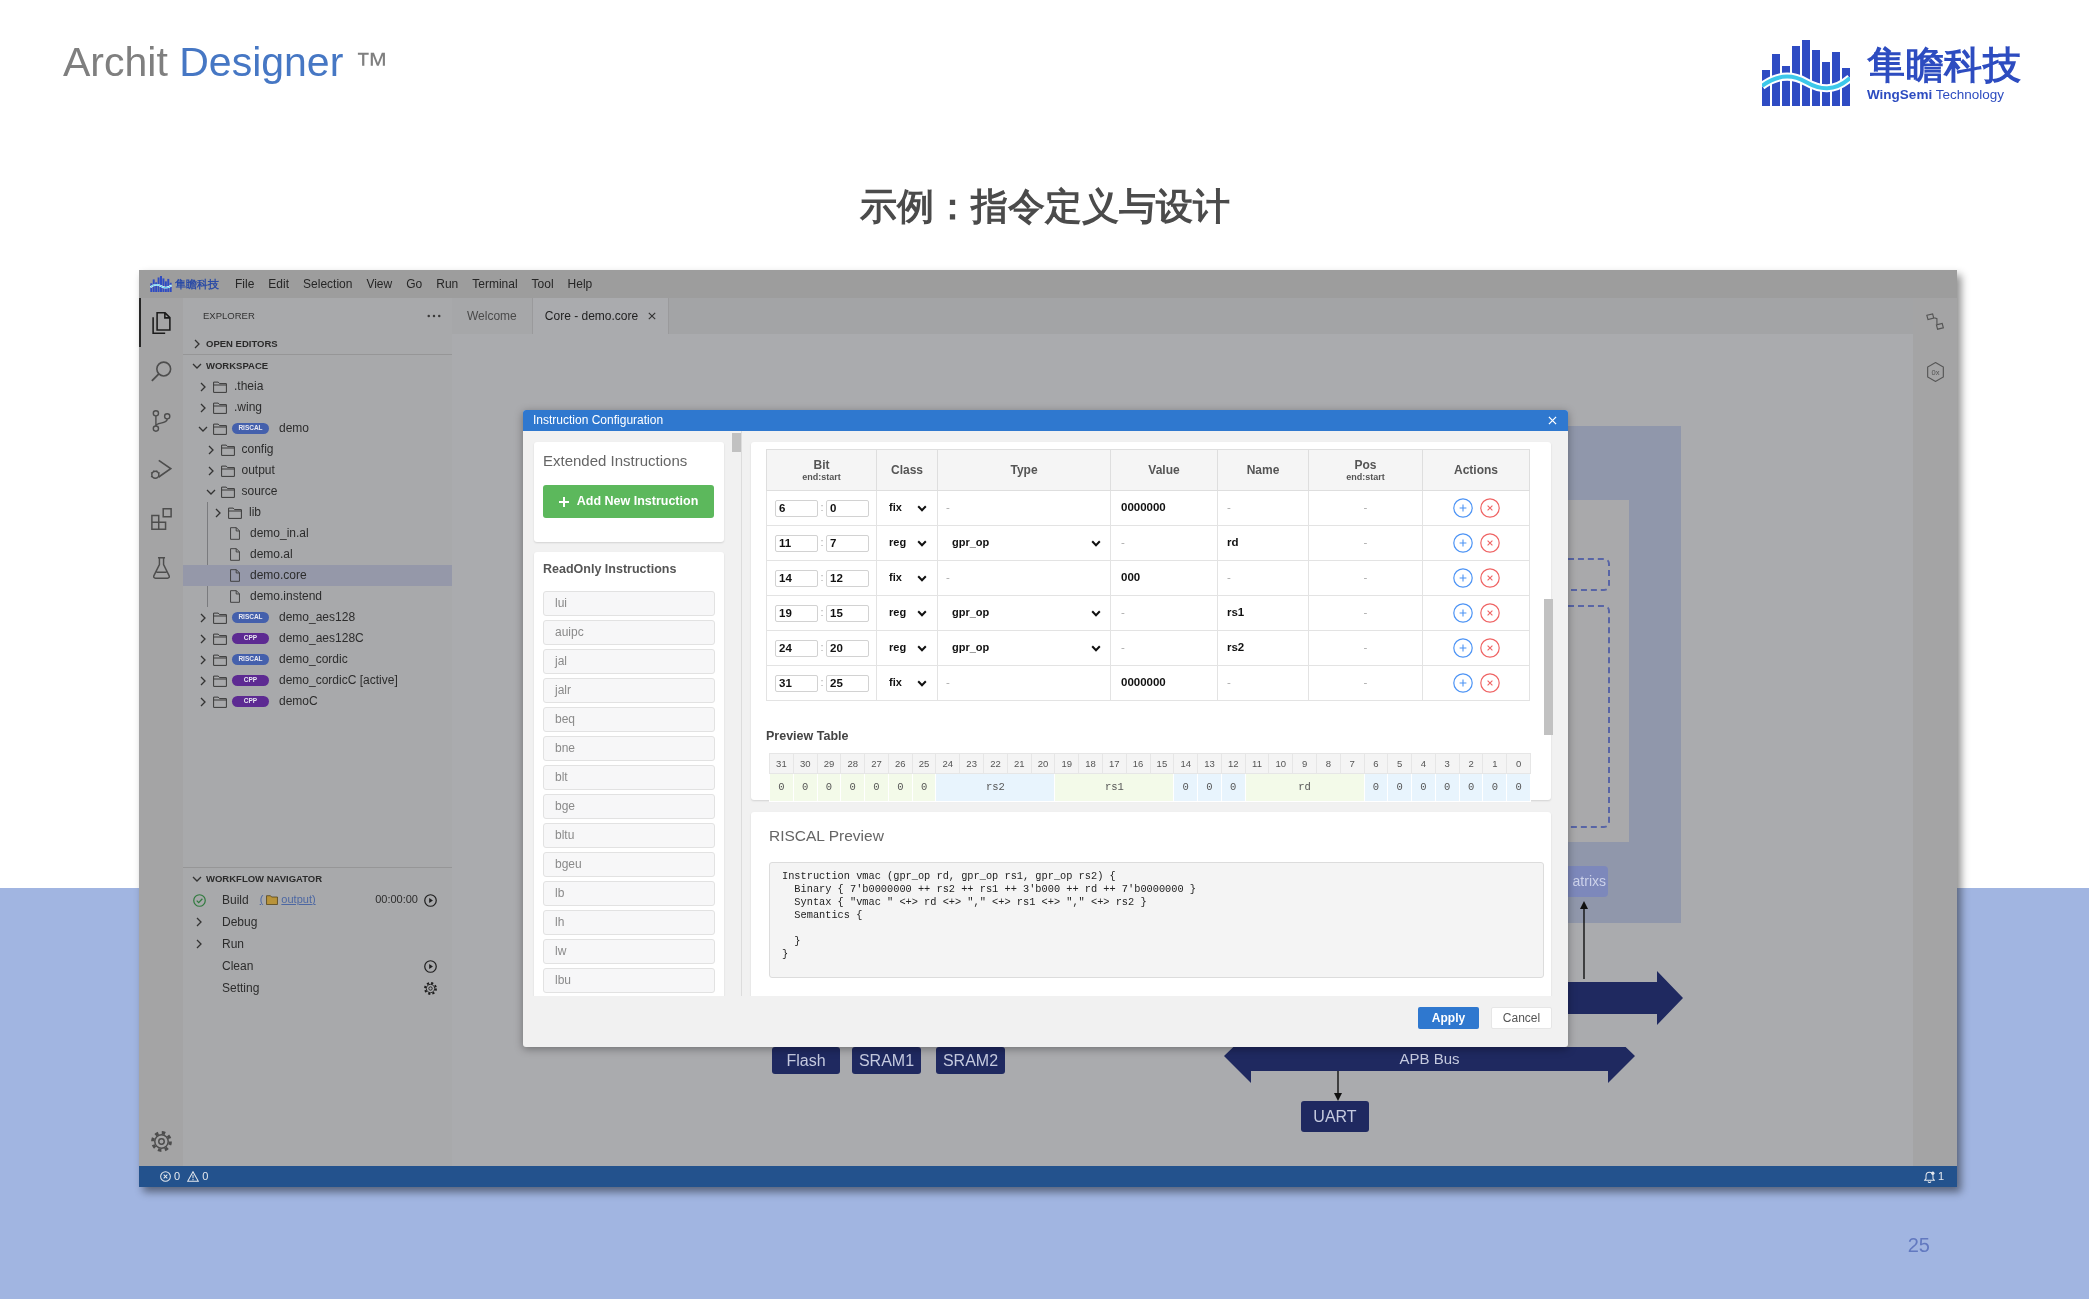 This screenshot has height=1299, width=2089. What do you see at coordinates (317, 533) in the screenshot?
I see `tree-item: demo_in.al` at bounding box center [317, 533].